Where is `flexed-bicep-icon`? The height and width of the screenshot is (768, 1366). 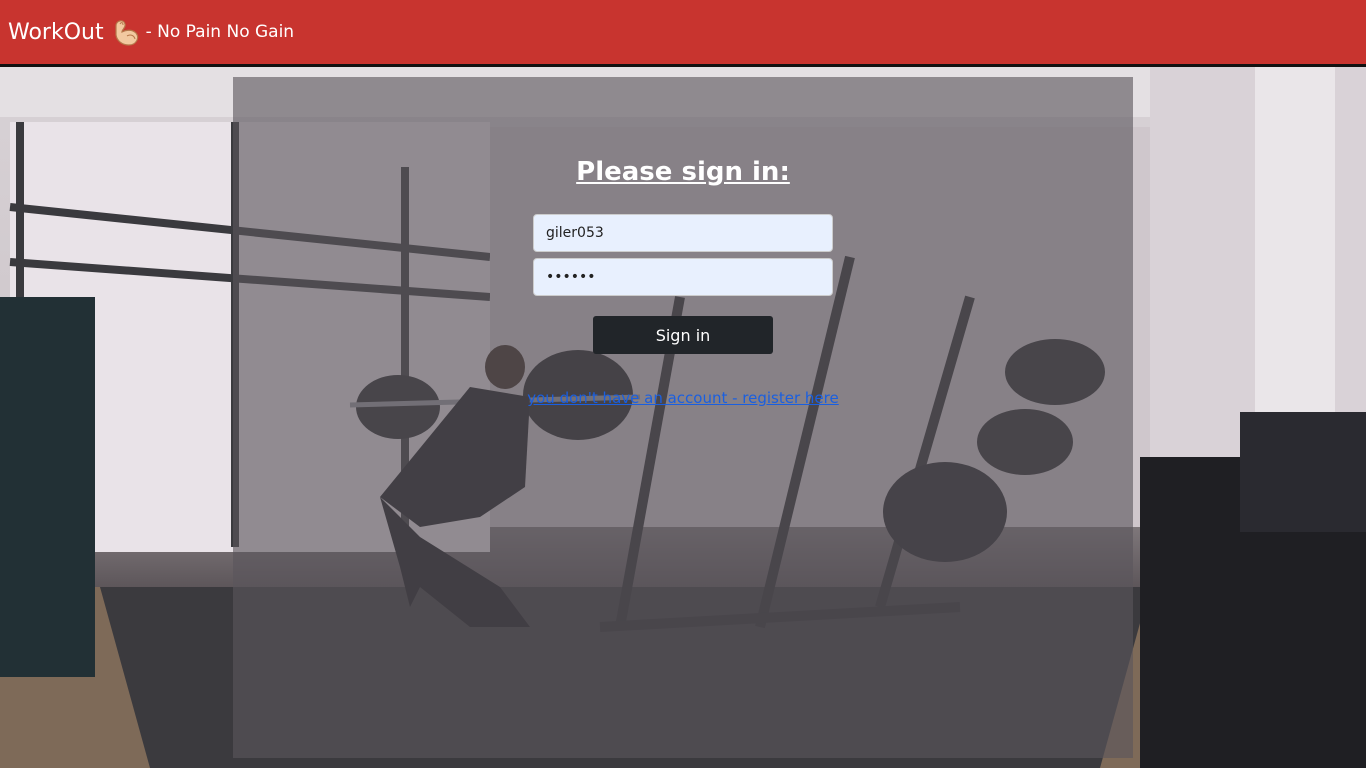
flexed-bicep-icon is located at coordinates (126, 32).